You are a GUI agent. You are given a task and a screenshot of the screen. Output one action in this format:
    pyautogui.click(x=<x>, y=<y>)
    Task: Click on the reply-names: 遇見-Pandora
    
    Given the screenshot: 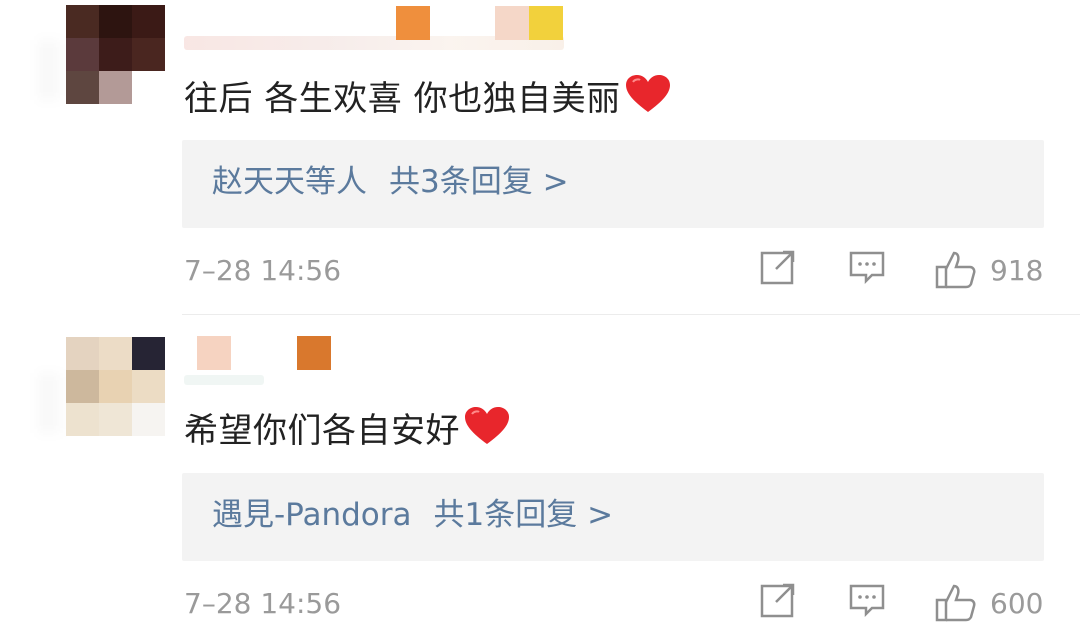 What is the action you would take?
    pyautogui.click(x=312, y=515)
    